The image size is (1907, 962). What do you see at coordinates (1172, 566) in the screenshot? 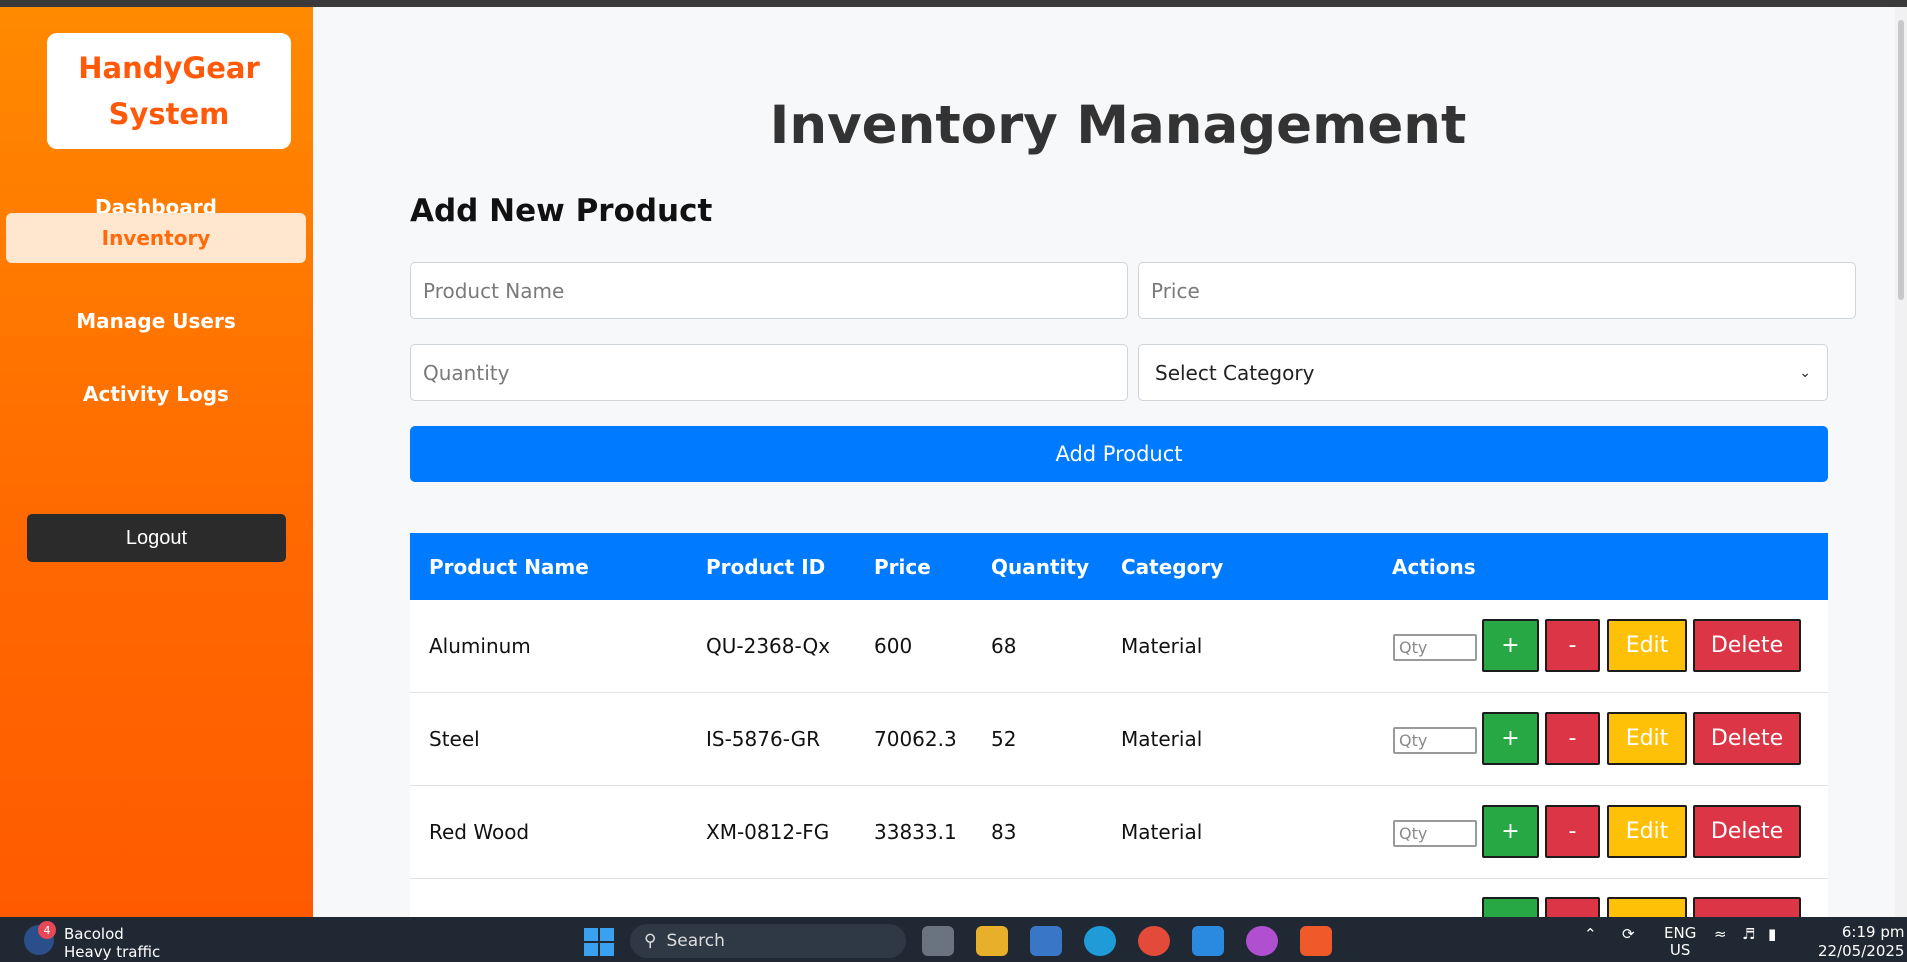
I see `column-header-category: Category` at bounding box center [1172, 566].